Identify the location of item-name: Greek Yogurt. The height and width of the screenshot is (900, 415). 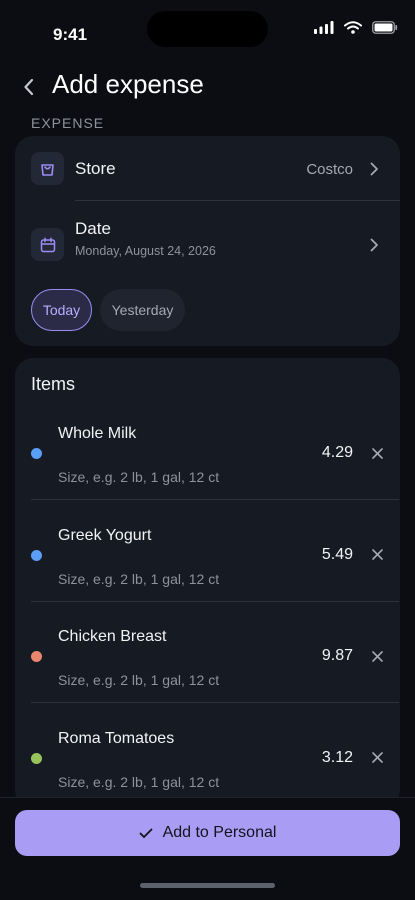
(105, 535).